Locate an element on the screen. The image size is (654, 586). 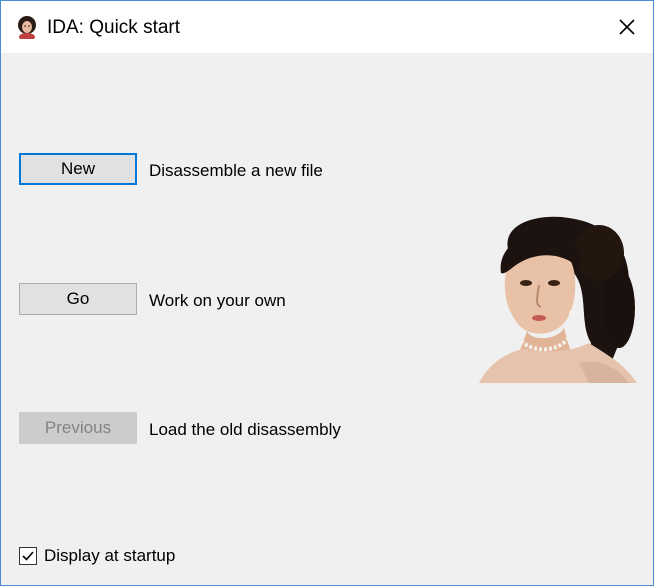
title-bar: IDA: Quick start is located at coordinates (327, 27).